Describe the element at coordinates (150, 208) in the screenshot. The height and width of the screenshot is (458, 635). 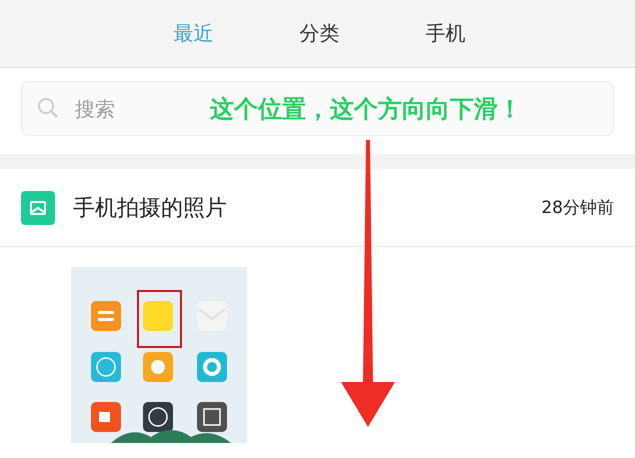
I see `group-title: 手机拍摄的照片` at that location.